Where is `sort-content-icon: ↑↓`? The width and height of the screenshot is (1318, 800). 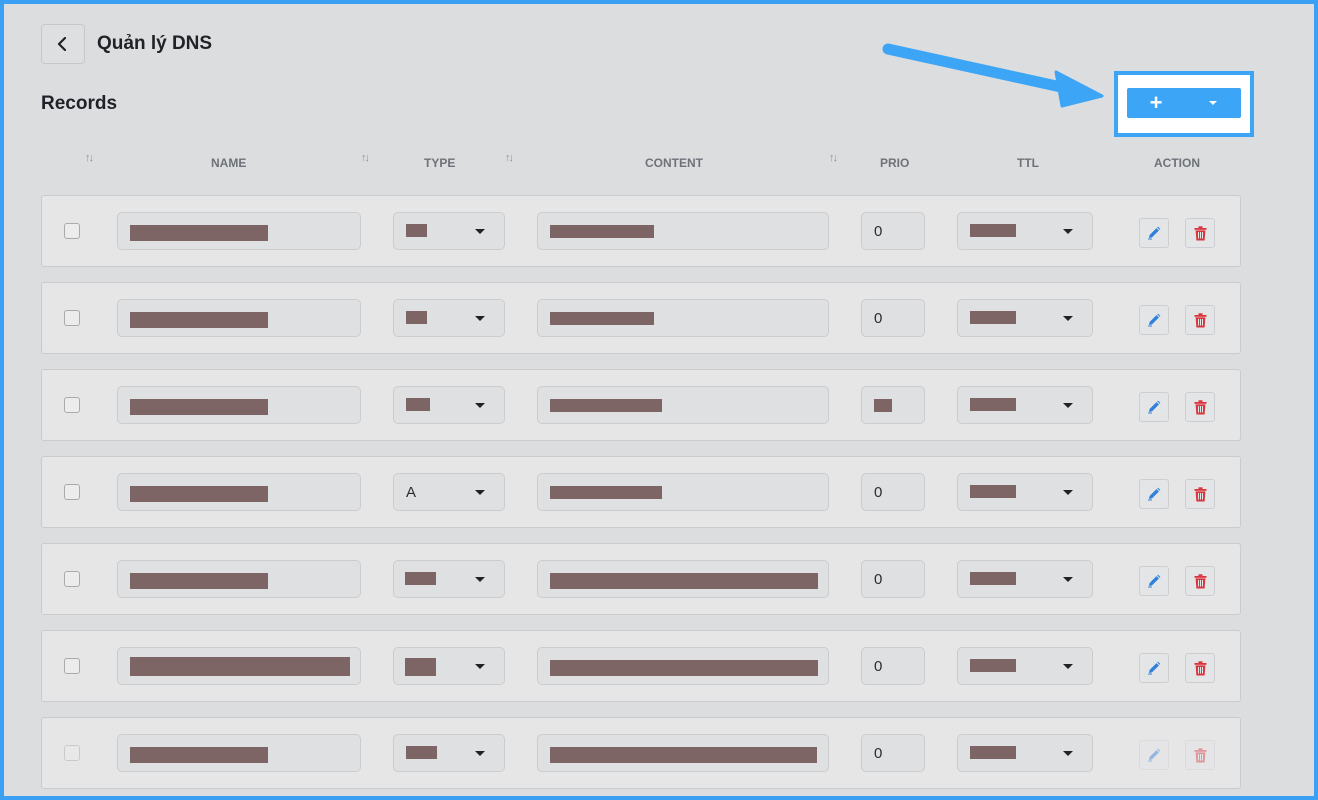 sort-content-icon: ↑↓ is located at coordinates (833, 158).